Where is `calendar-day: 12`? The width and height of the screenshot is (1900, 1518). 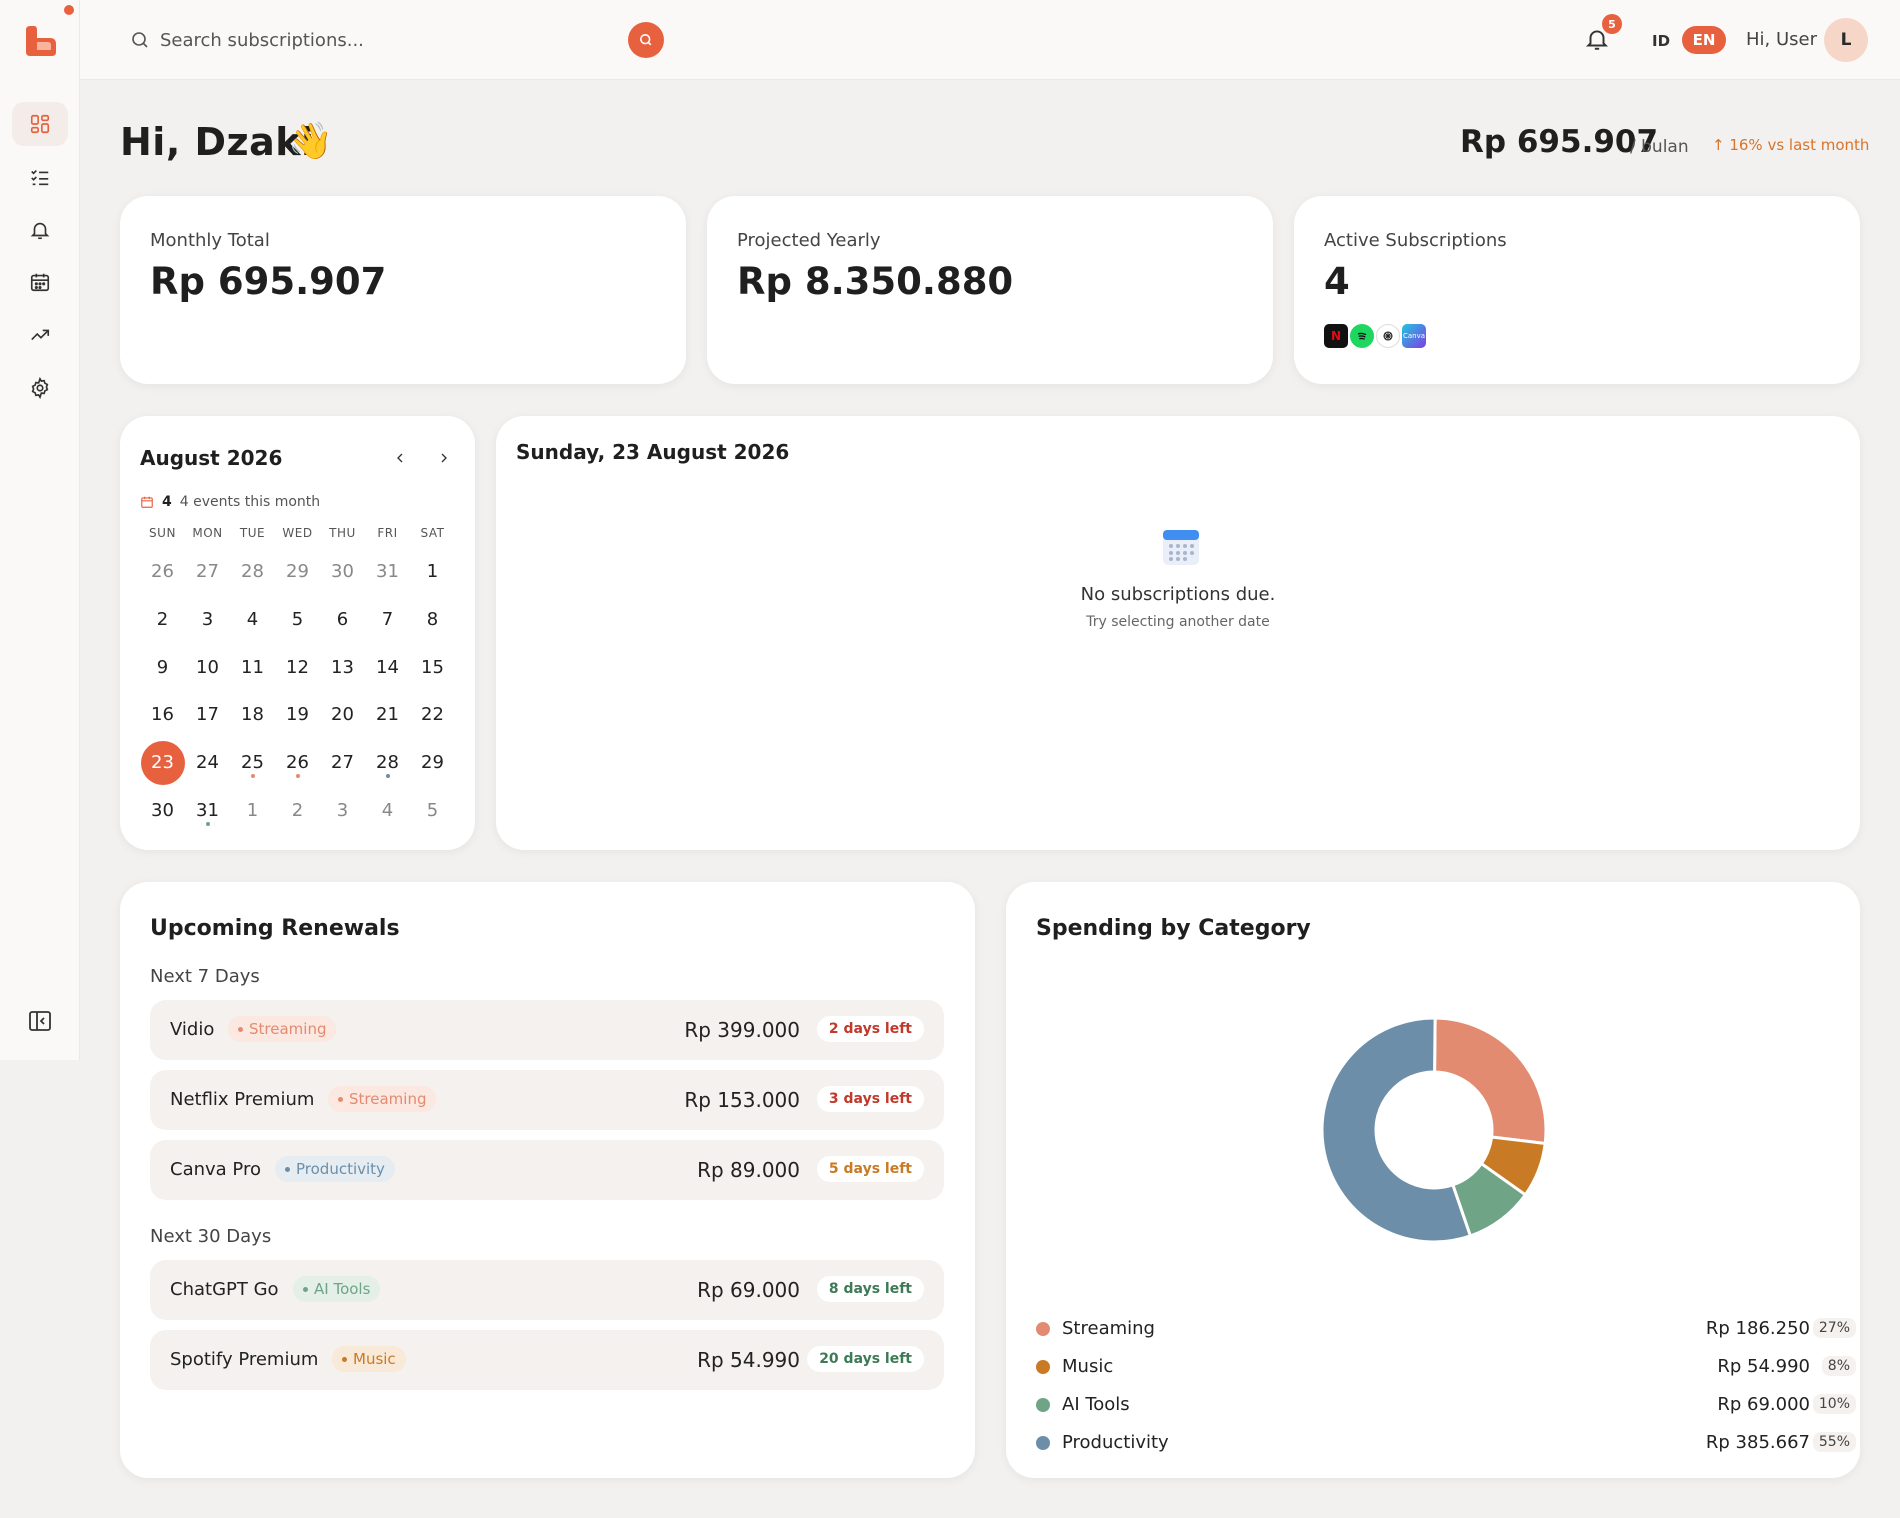 calendar-day: 12 is located at coordinates (297, 667).